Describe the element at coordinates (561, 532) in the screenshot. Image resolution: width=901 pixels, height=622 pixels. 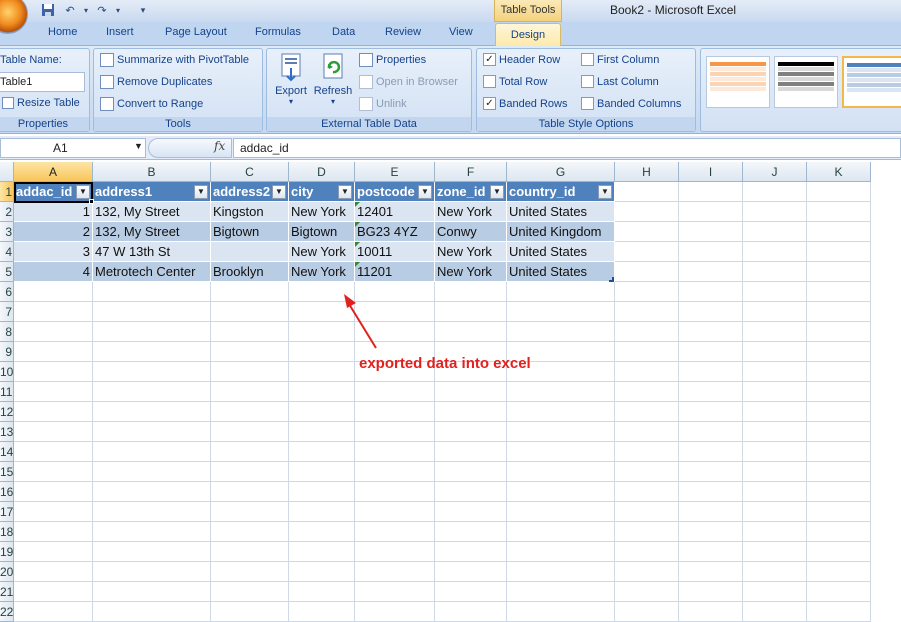
I see `cell-g18` at that location.